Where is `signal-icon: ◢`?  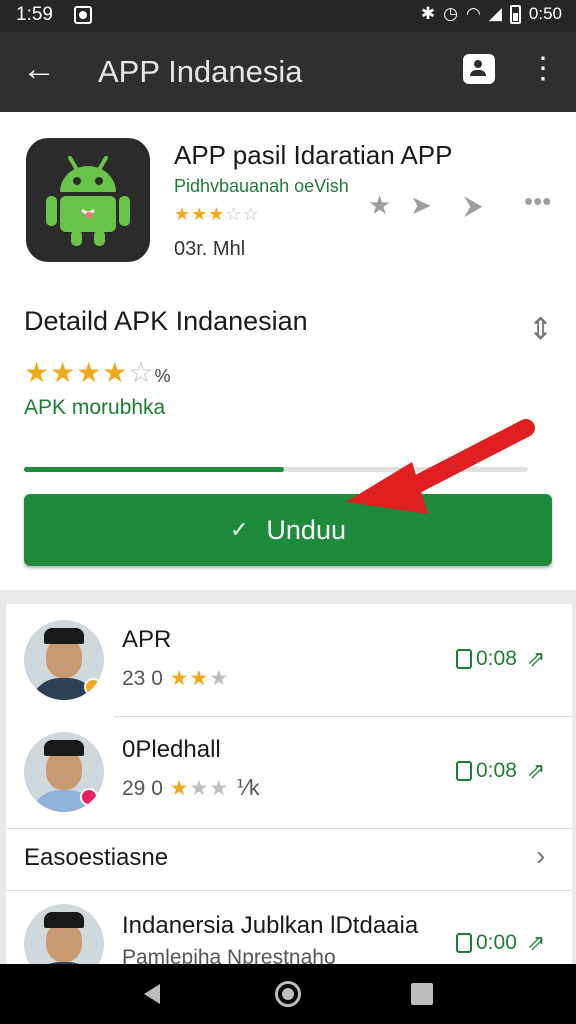 signal-icon: ◢ is located at coordinates (495, 13).